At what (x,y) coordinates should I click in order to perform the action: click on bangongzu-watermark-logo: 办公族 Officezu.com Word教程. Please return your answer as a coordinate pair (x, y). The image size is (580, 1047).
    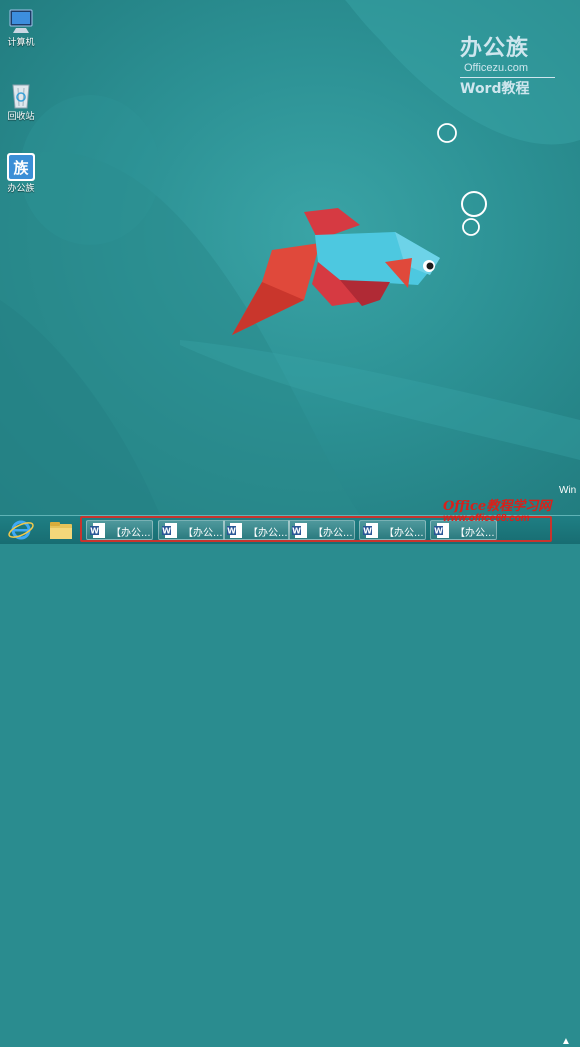
    Looking at the image, I should click on (515, 66).